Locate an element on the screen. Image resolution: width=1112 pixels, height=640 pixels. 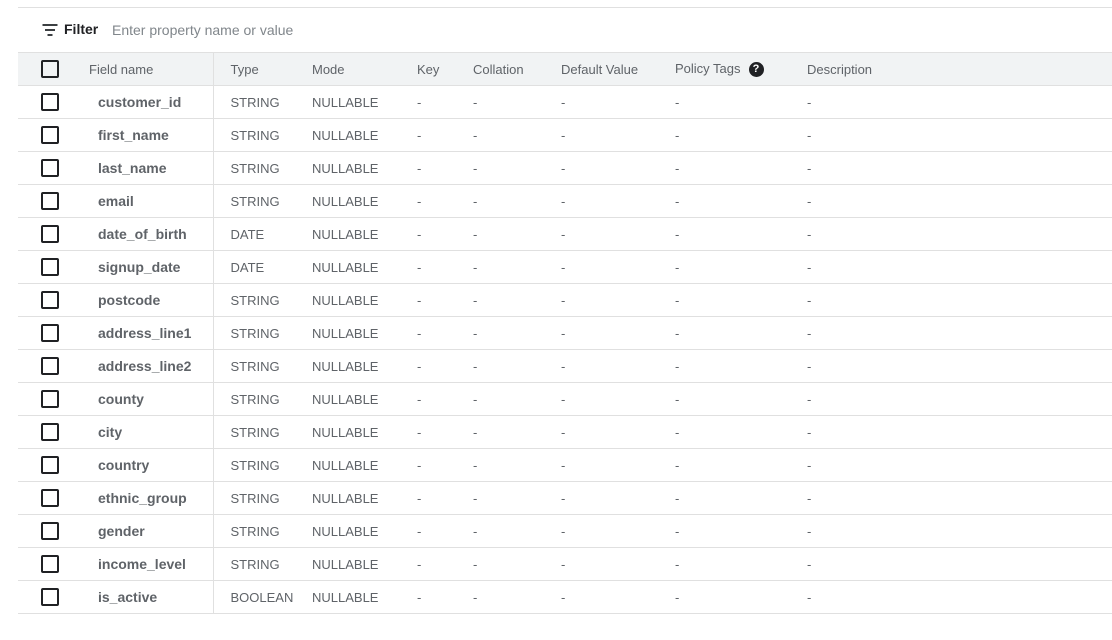
column-header-description: Description is located at coordinates (959, 69).